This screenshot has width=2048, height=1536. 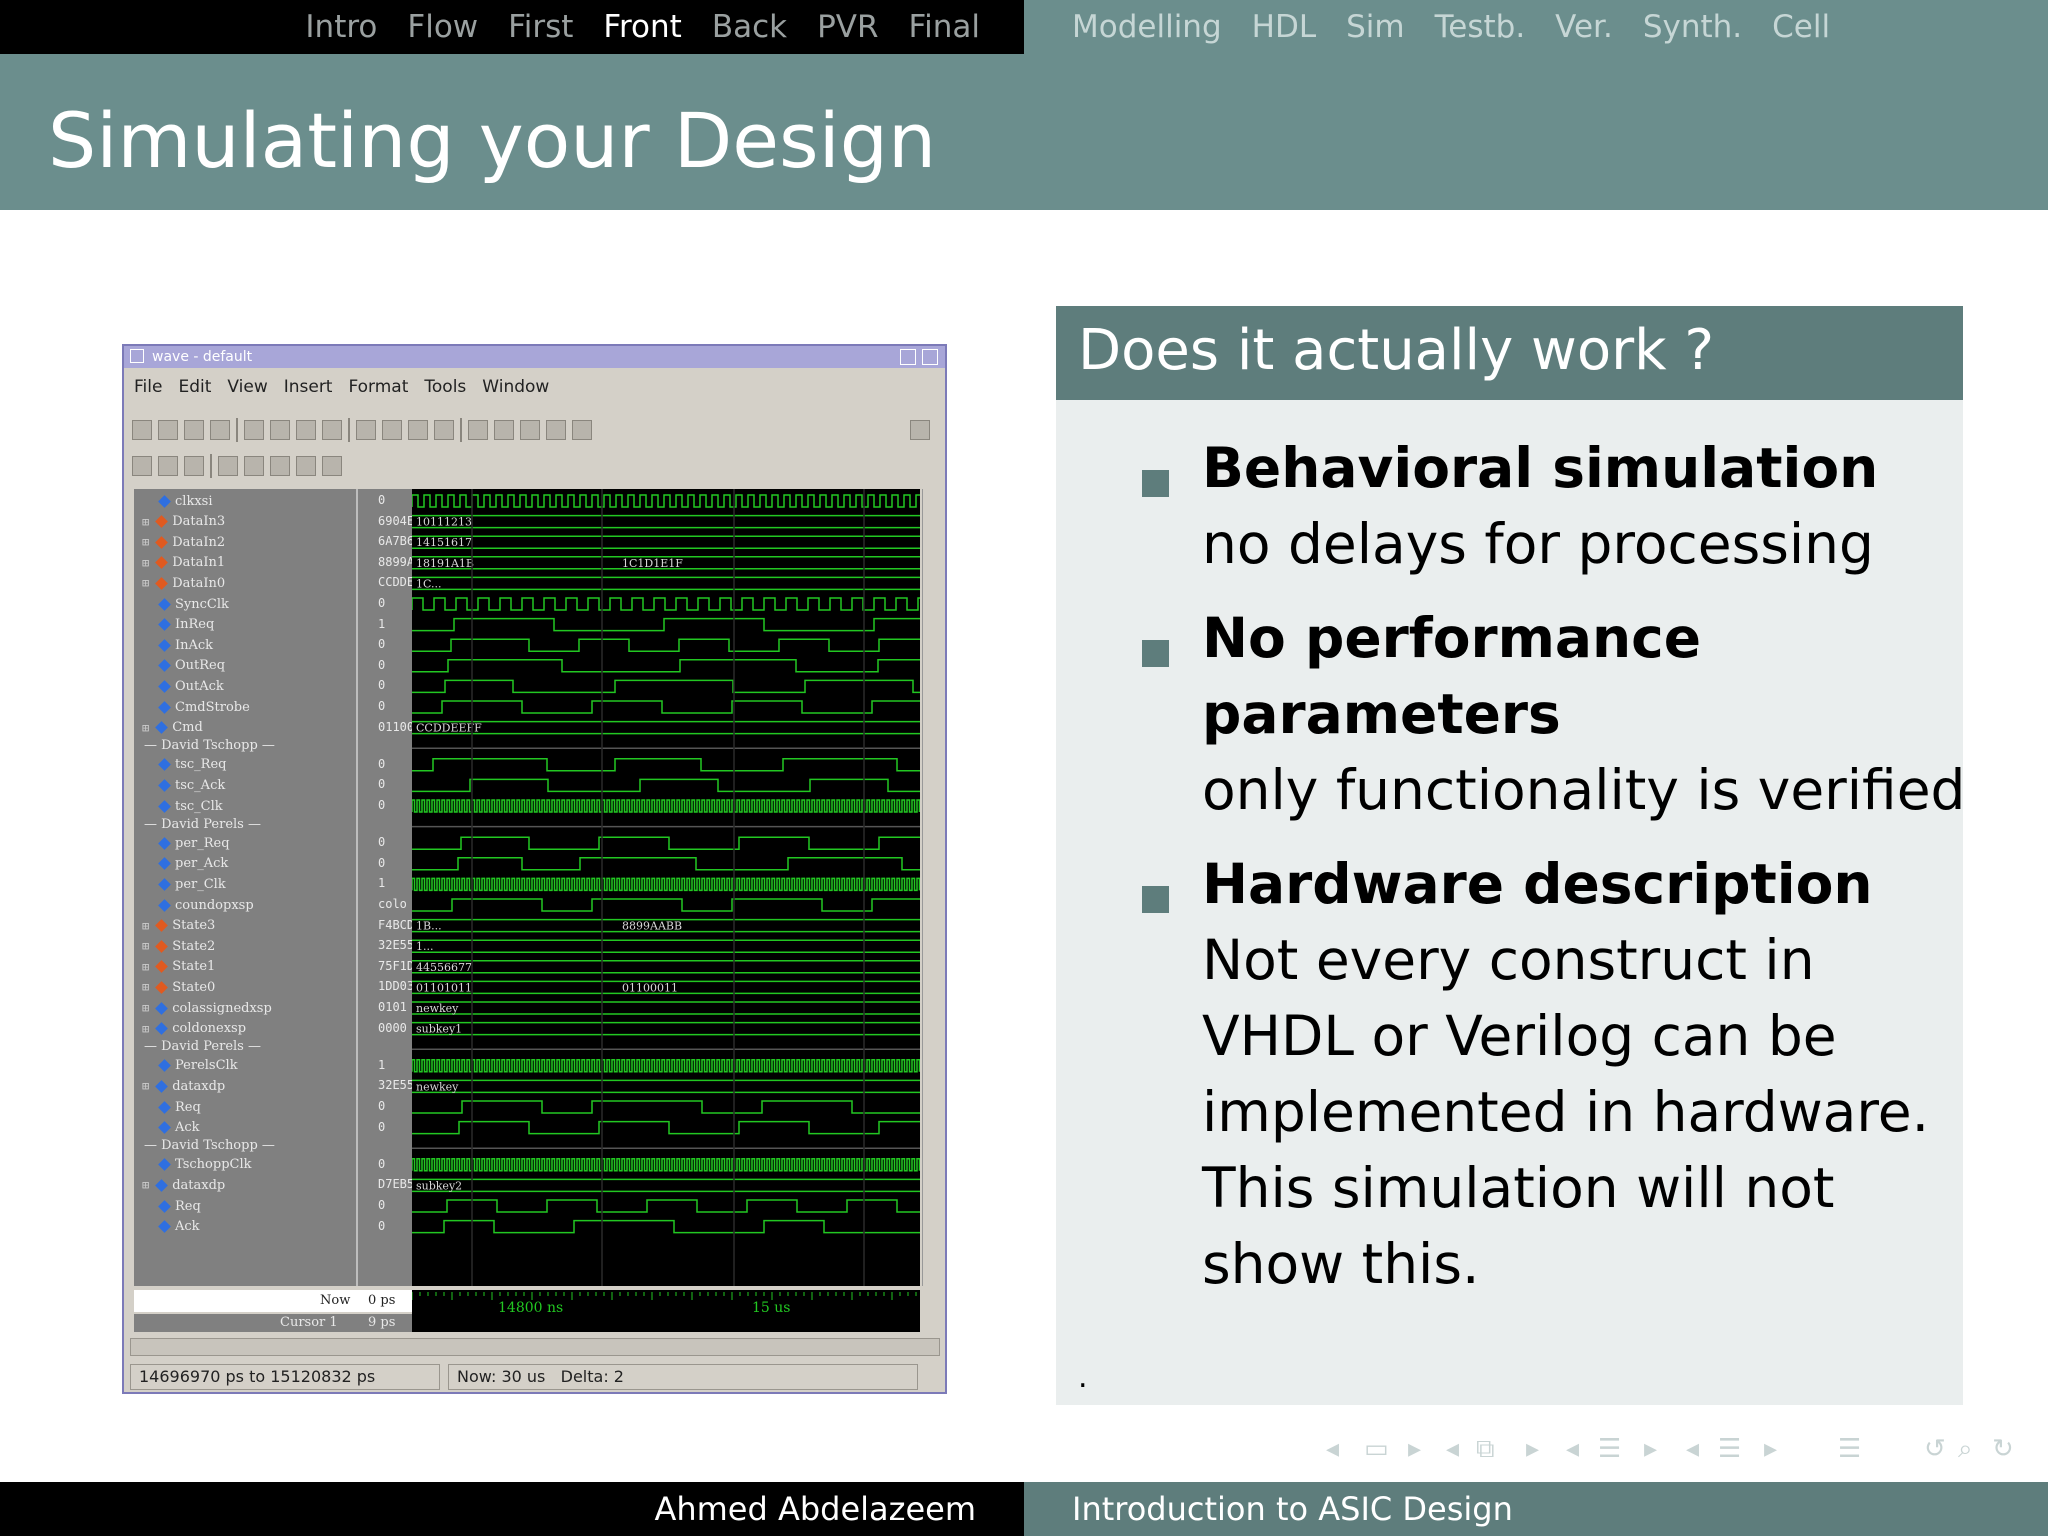 I want to click on signal-row: ⊞ DataIn1, so click(x=184, y=563).